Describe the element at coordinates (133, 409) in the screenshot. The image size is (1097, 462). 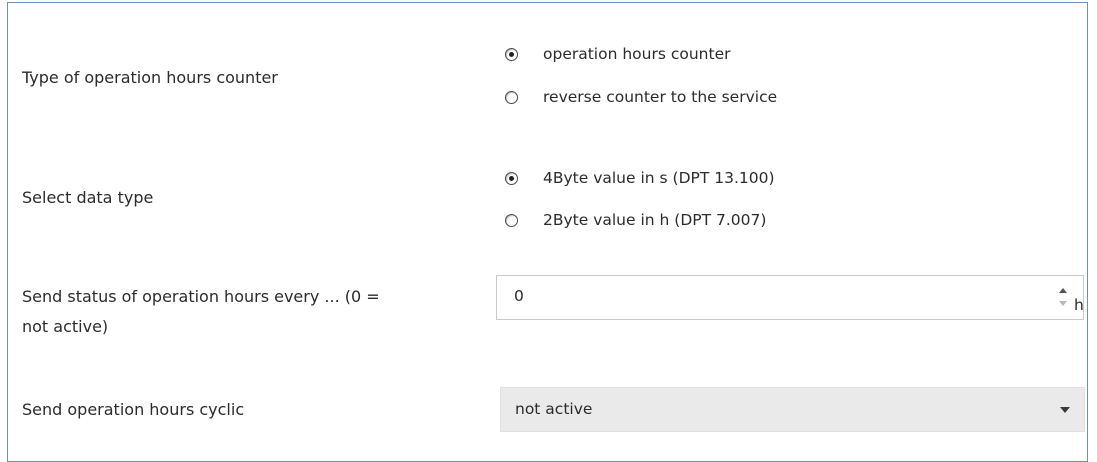
I see `send-cyclic-label: Send operation hours cyclic` at that location.